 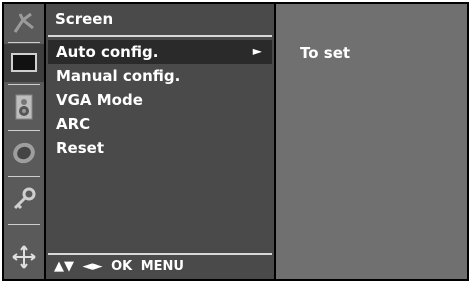 I want to click on setup-menu-icon, so click(x=24, y=257).